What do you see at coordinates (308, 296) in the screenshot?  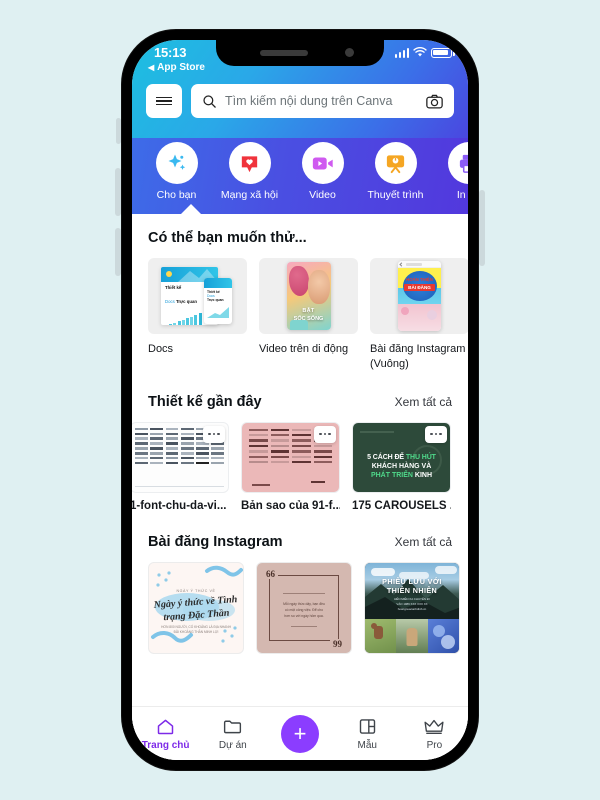 I see `mobile-video-thumbnail: BẬT SỐC SỐNG` at bounding box center [308, 296].